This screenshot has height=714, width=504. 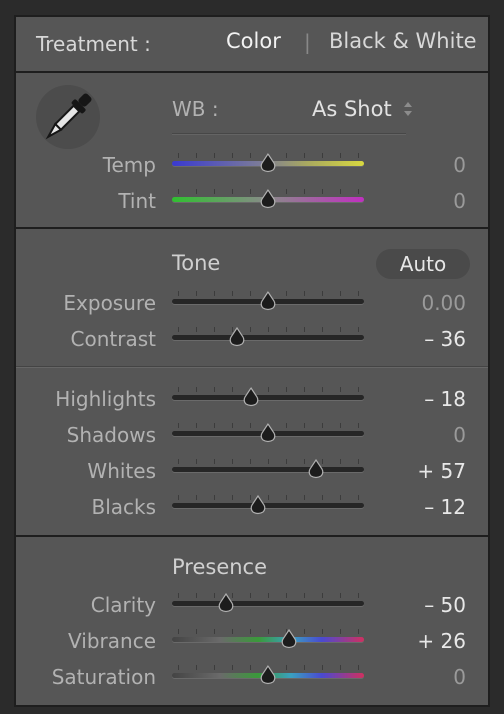 I want to click on temp-value: 0, so click(x=436, y=165).